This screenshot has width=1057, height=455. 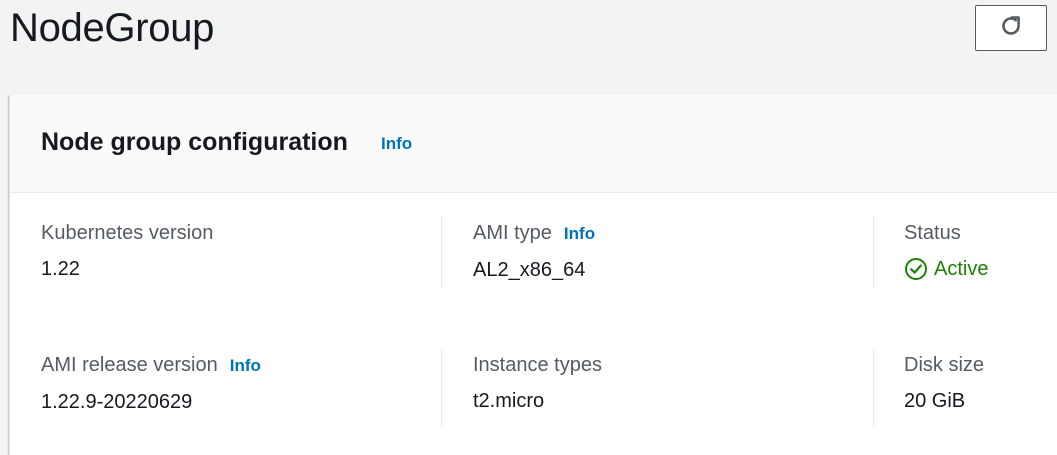 What do you see at coordinates (537, 383) in the screenshot?
I see `instance-types-field: Instance types t2.micro` at bounding box center [537, 383].